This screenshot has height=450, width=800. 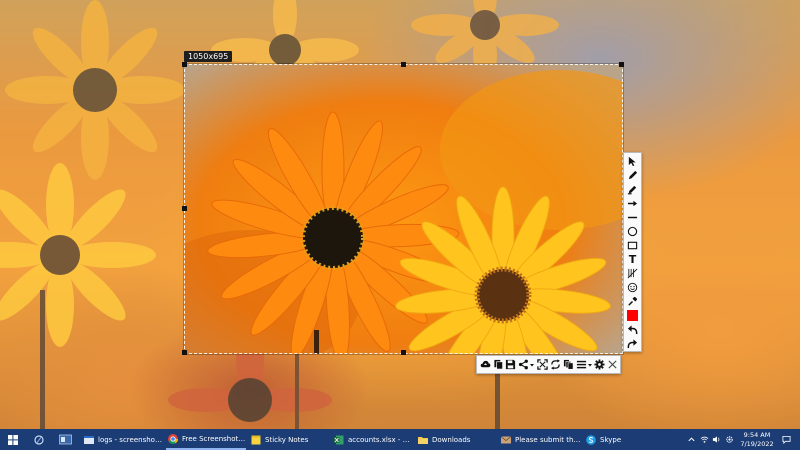 I want to click on action-toolbar, so click(x=548, y=364).